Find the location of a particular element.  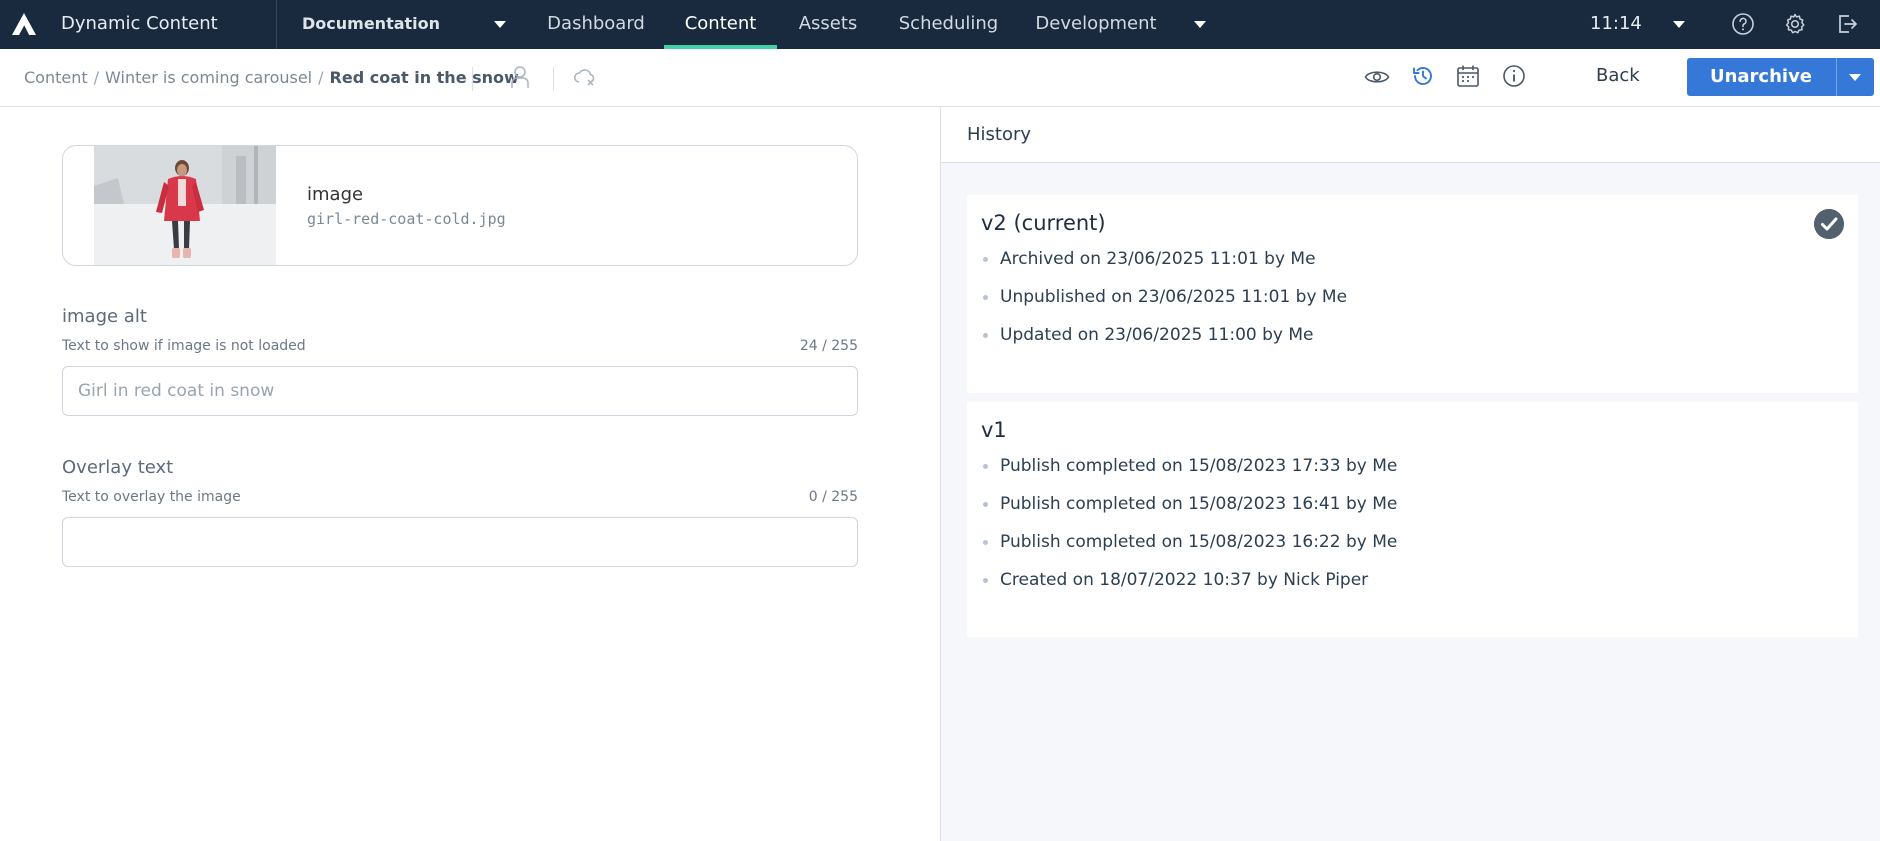

overlay-text-char-count: 0 / 255 is located at coordinates (833, 497).